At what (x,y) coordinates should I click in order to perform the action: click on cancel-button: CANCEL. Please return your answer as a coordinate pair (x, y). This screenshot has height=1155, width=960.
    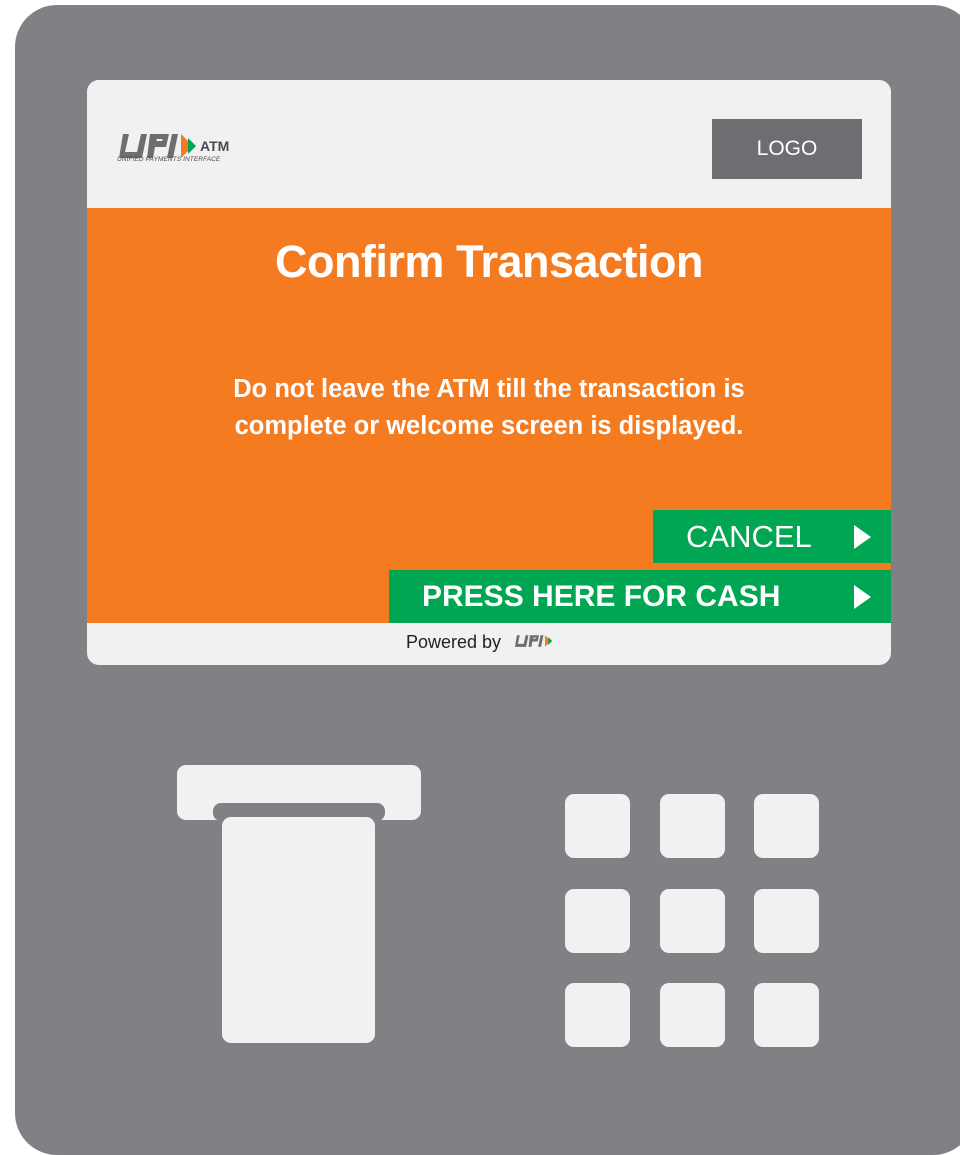
    Looking at the image, I should click on (772, 536).